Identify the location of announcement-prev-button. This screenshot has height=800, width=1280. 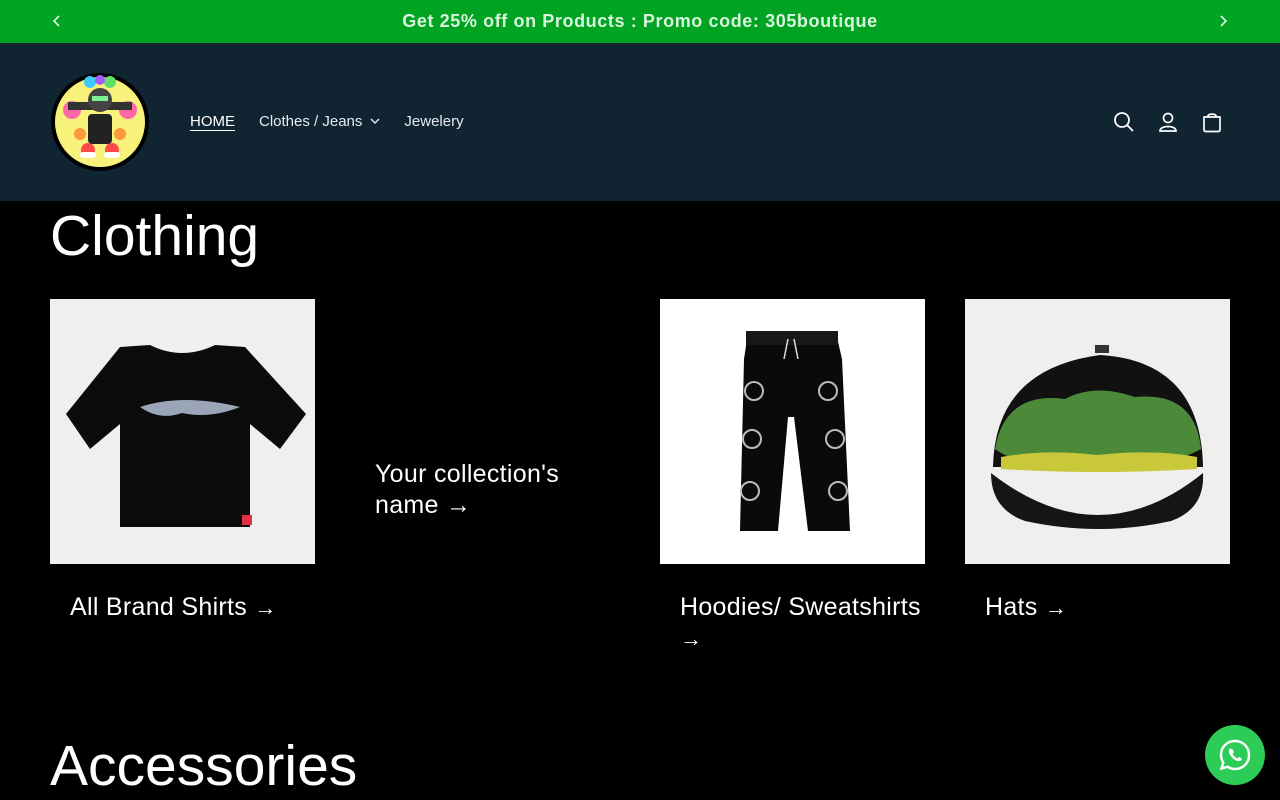
(57, 21).